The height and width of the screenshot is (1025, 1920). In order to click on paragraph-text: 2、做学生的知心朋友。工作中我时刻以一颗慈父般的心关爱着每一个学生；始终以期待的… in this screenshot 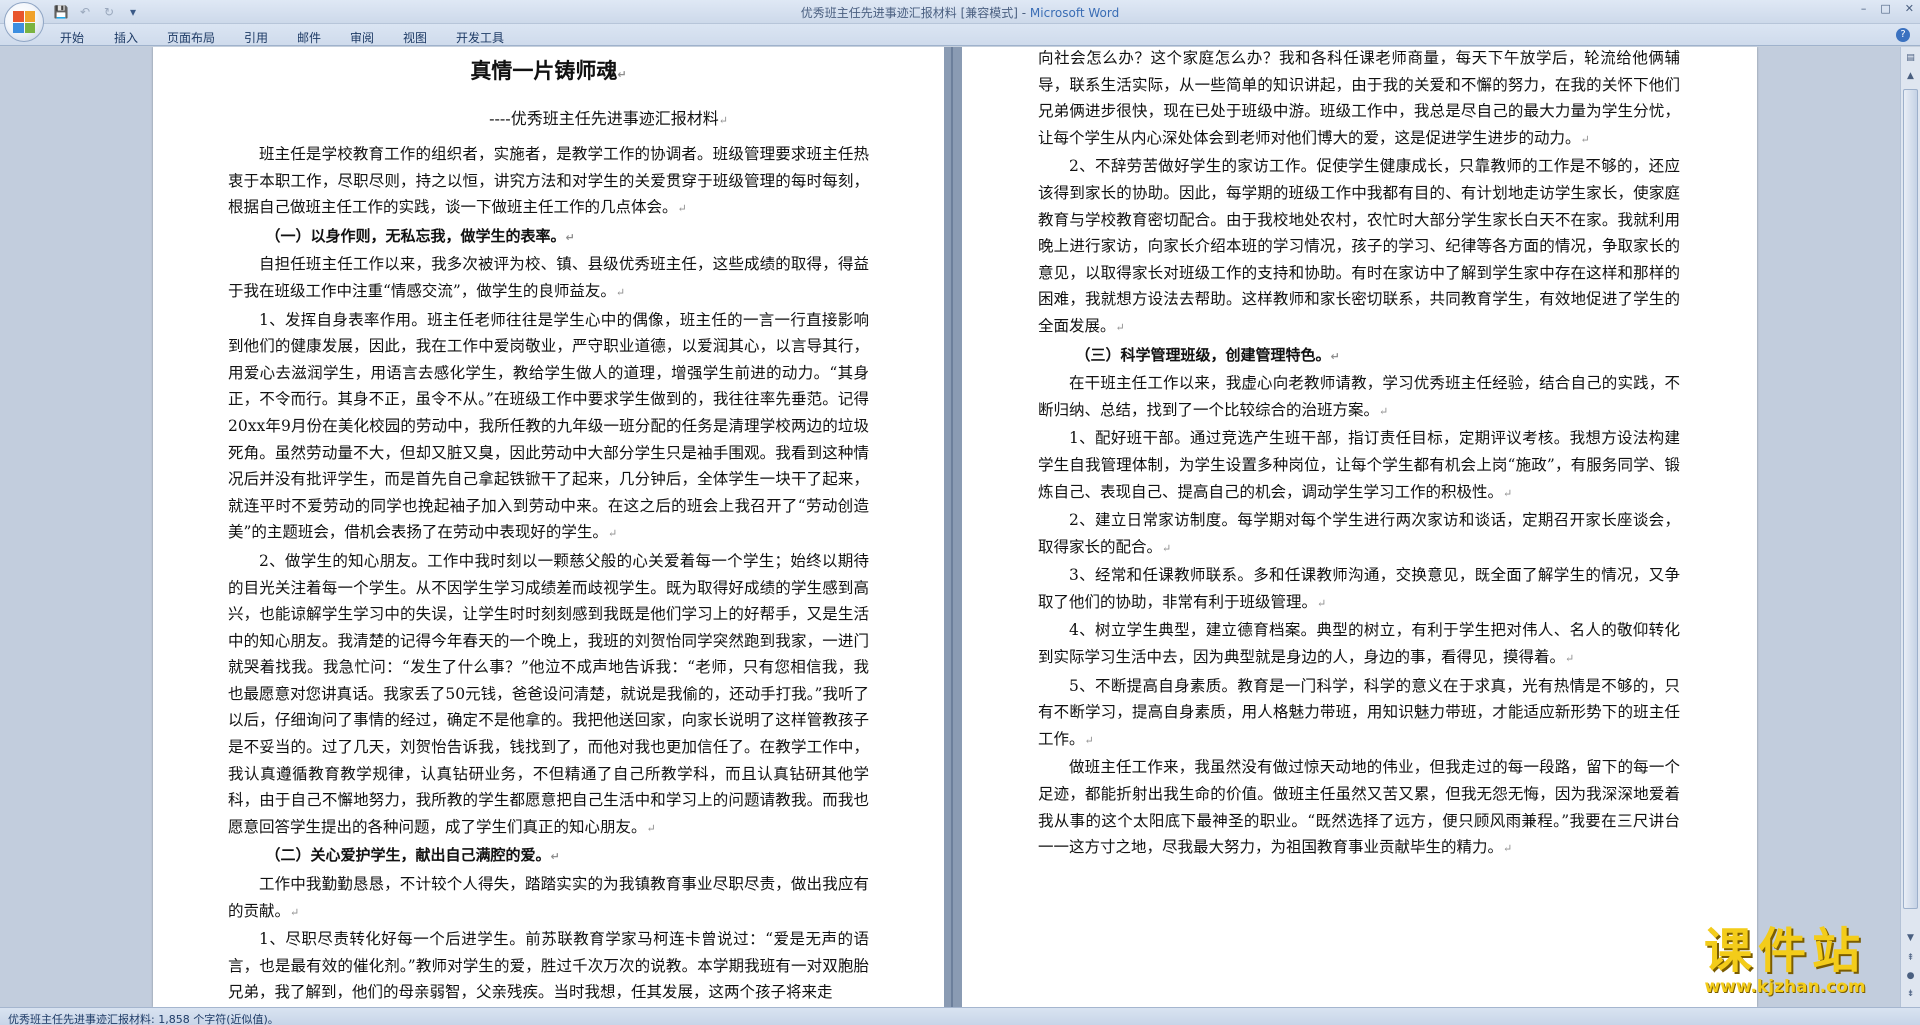, I will do `click(548, 693)`.